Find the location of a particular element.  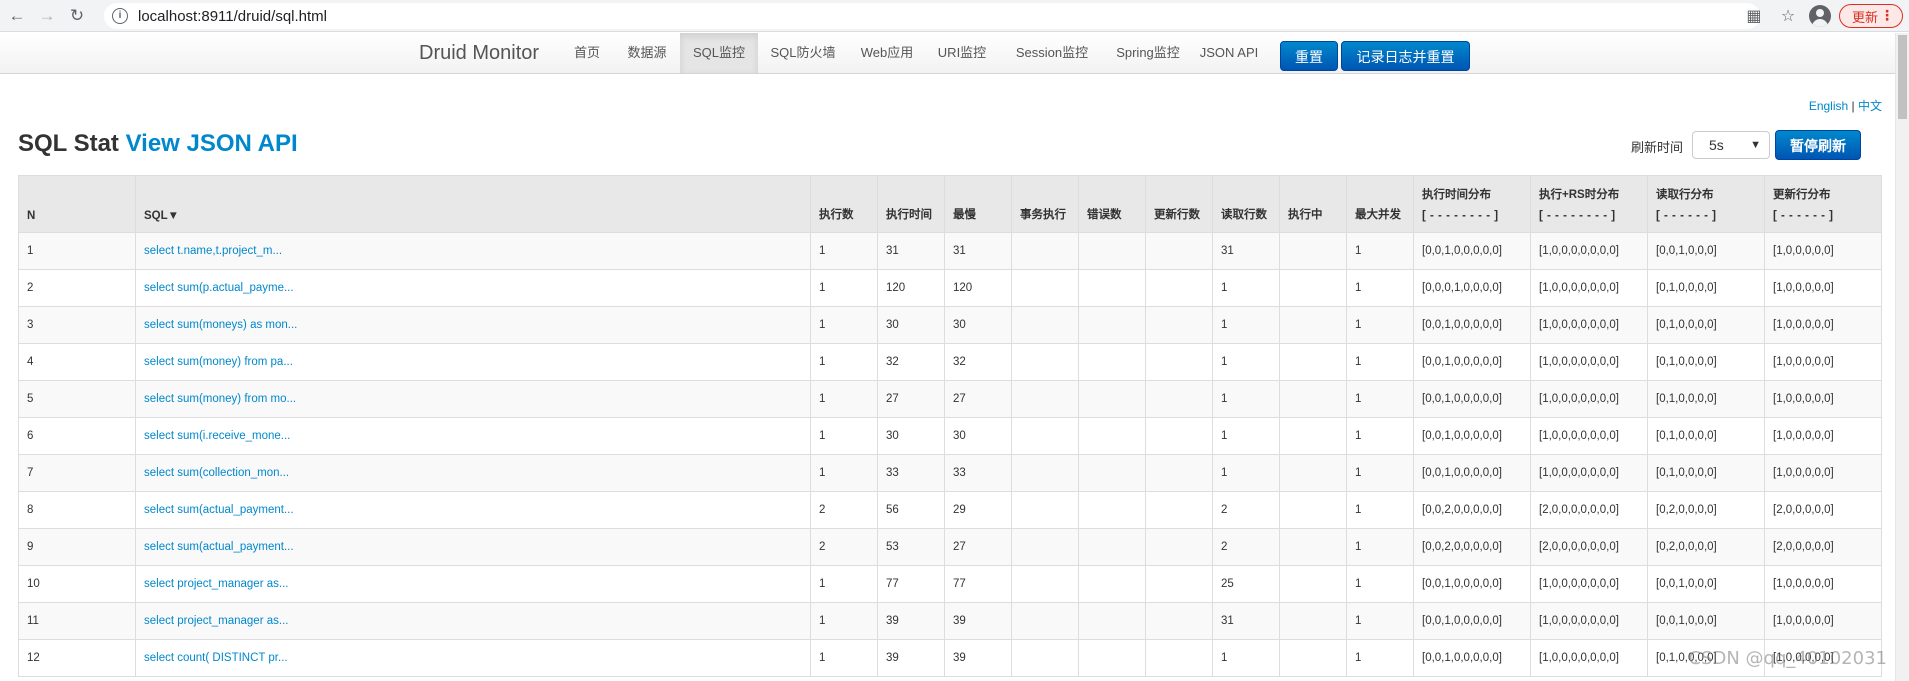

cell-exec-dist: [0,0,2,0,0,0,0,0] is located at coordinates (1472, 547).